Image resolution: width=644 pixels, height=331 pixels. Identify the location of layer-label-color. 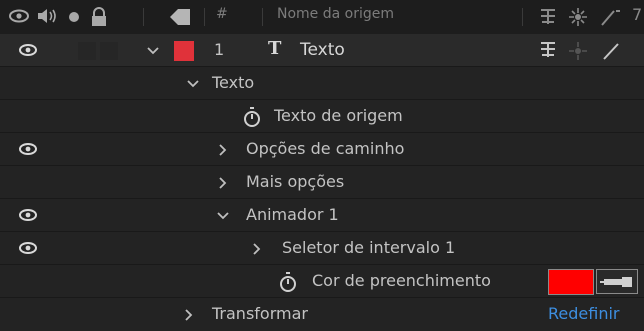
(184, 51).